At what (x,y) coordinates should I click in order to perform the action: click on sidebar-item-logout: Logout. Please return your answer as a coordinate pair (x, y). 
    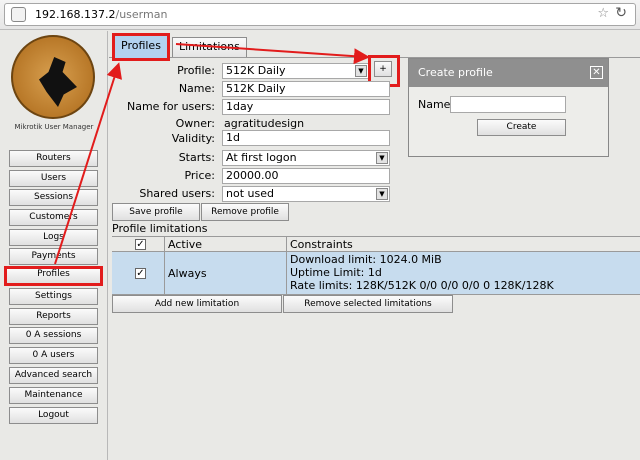
    Looking at the image, I should click on (53, 415).